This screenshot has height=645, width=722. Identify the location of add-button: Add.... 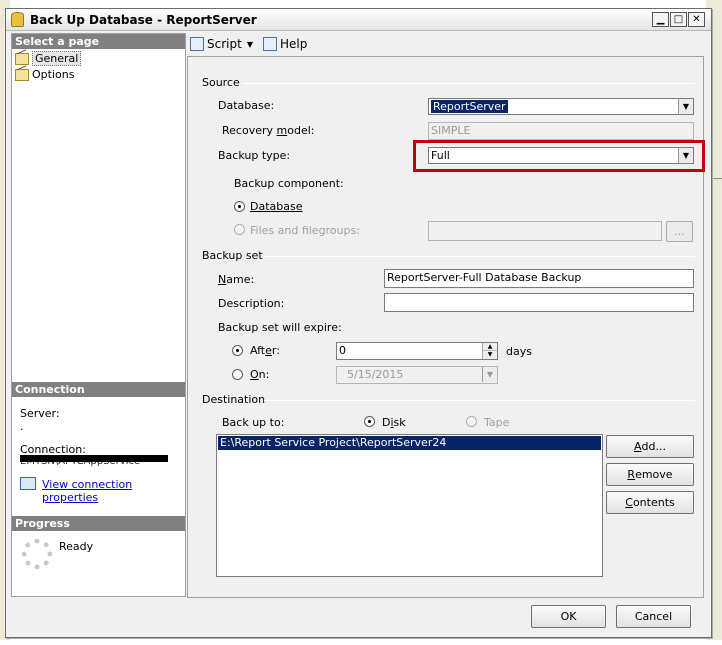
(650, 446).